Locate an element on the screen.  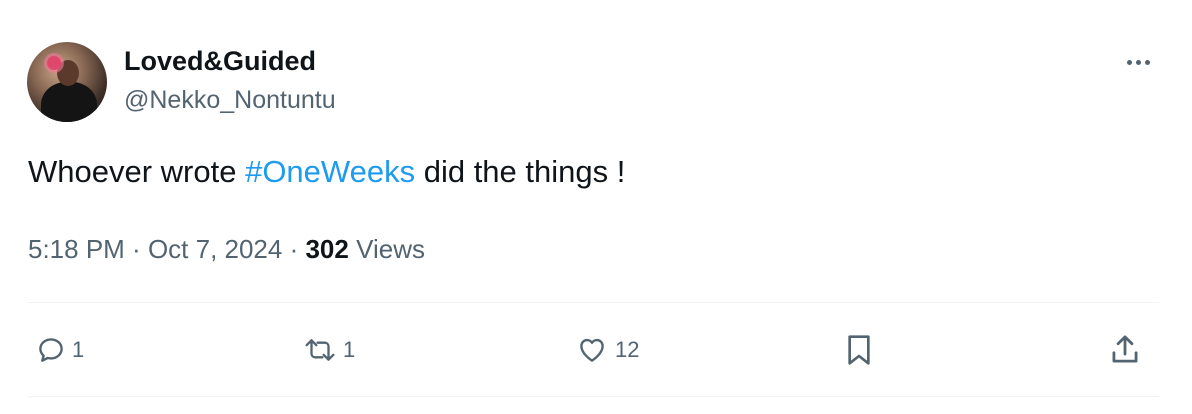
bookmark-icon is located at coordinates (859, 350).